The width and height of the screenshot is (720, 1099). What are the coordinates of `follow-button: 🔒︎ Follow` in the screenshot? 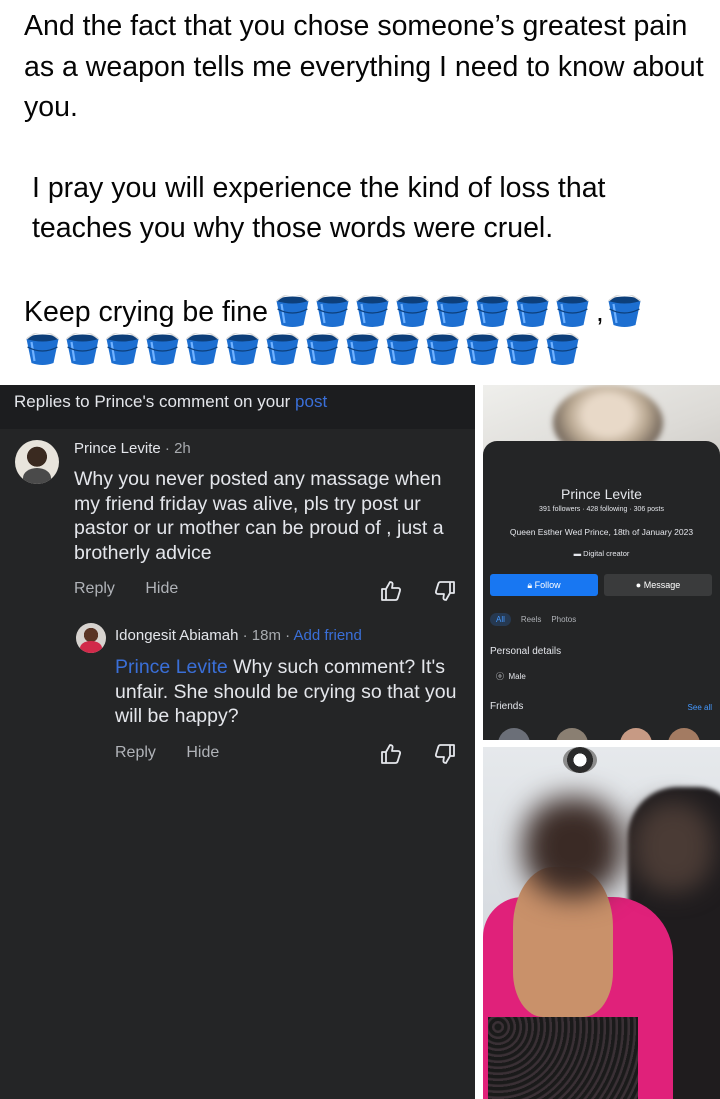 It's located at (544, 585).